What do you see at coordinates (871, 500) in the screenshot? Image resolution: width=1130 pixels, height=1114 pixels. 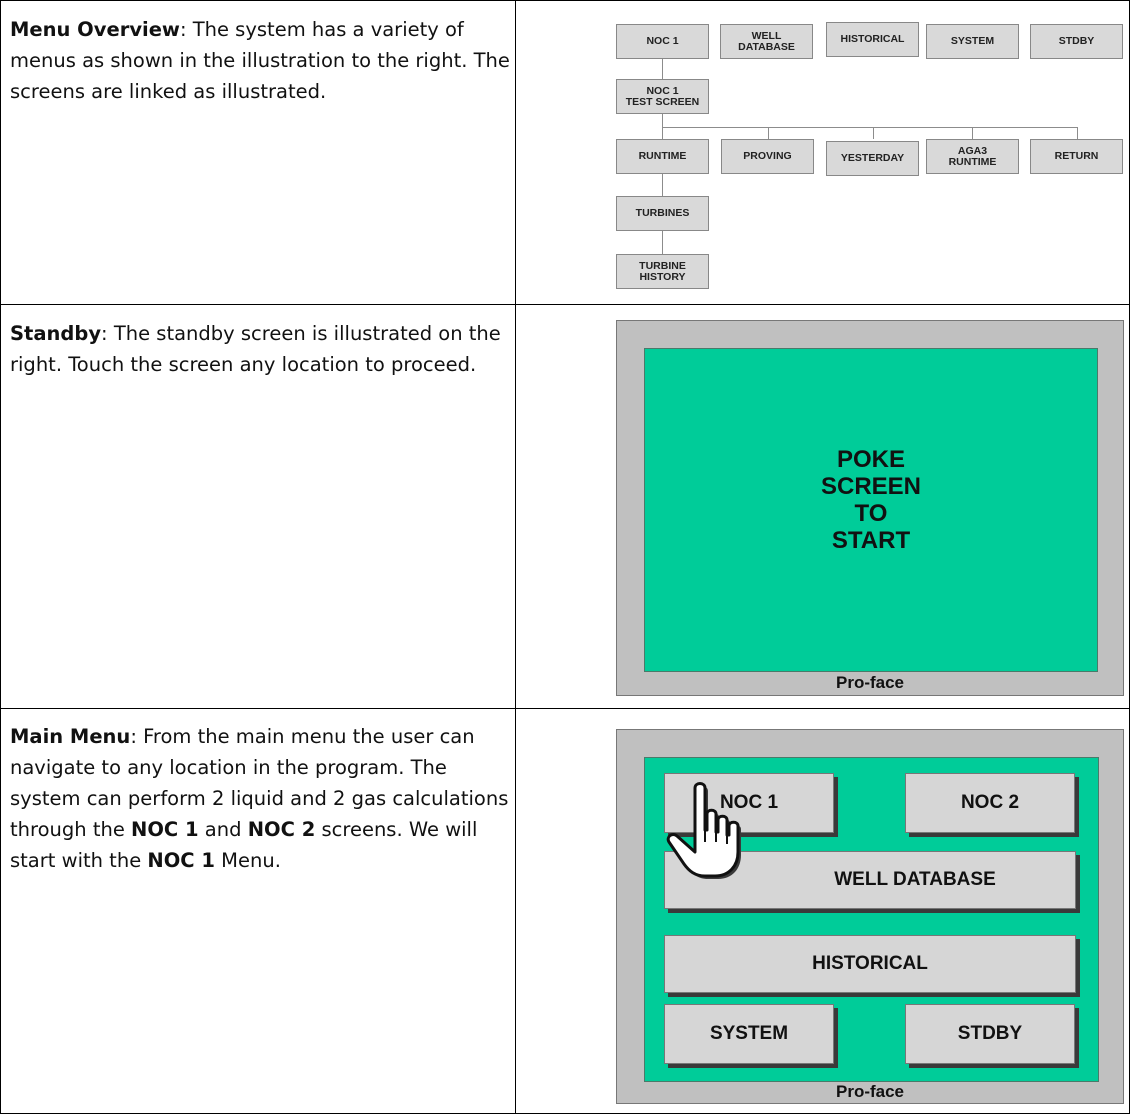 I see `standby-message: POKE SCREEN TO START` at bounding box center [871, 500].